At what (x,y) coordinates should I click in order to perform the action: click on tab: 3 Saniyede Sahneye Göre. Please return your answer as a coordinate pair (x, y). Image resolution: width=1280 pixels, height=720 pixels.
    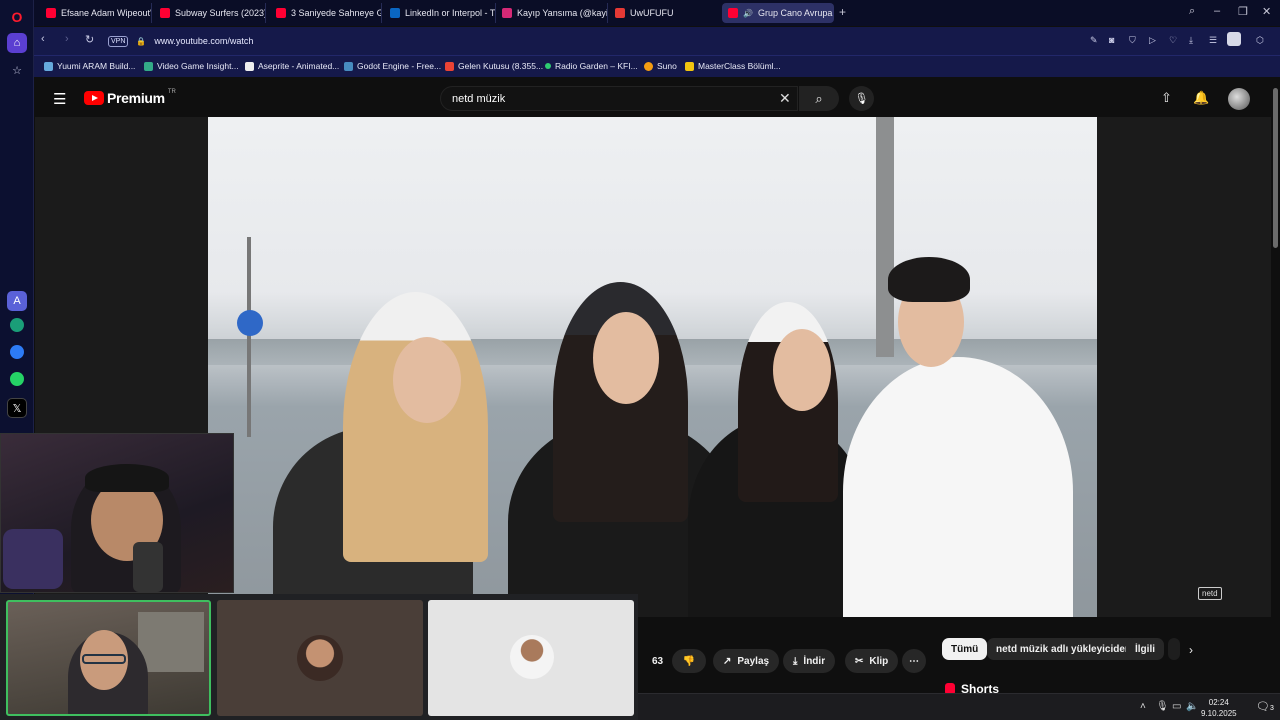
    Looking at the image, I should click on (326, 13).